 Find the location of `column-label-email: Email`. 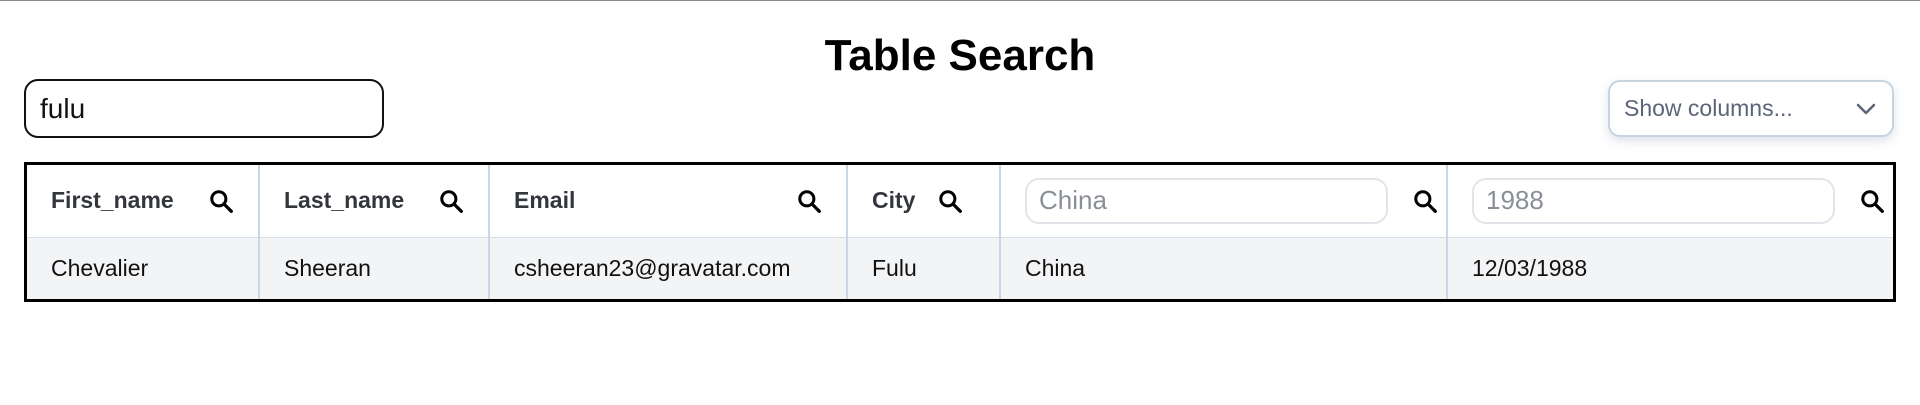

column-label-email: Email is located at coordinates (545, 200).